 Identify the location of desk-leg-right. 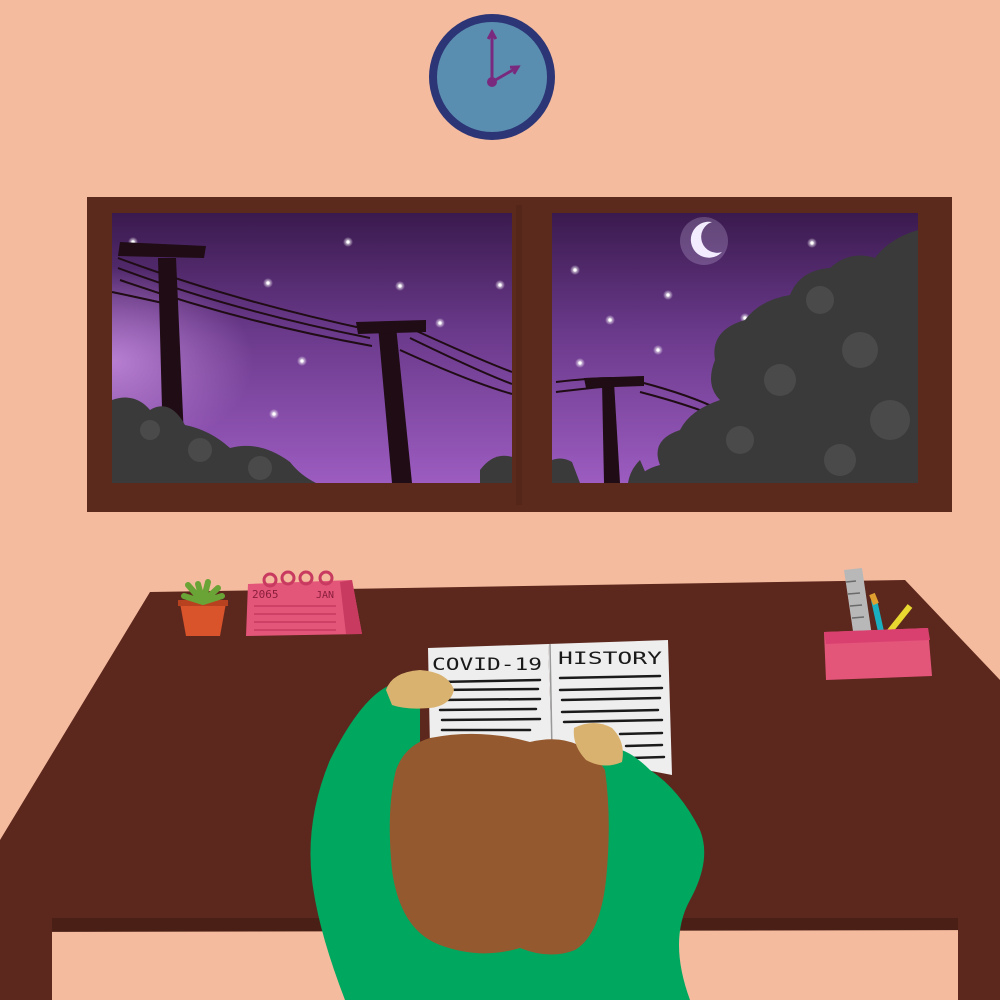
(979, 959).